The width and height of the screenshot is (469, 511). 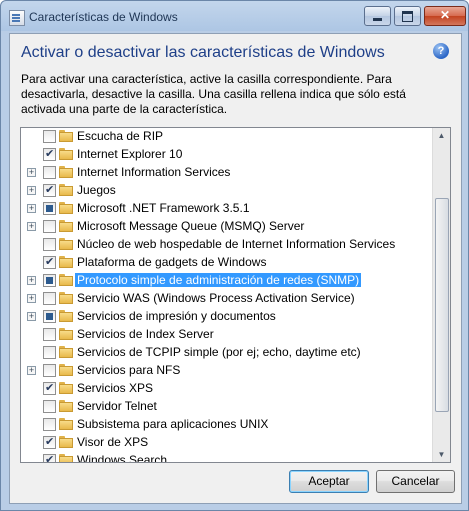 What do you see at coordinates (130, 154) in the screenshot?
I see `feature-label: Internet Explorer 10` at bounding box center [130, 154].